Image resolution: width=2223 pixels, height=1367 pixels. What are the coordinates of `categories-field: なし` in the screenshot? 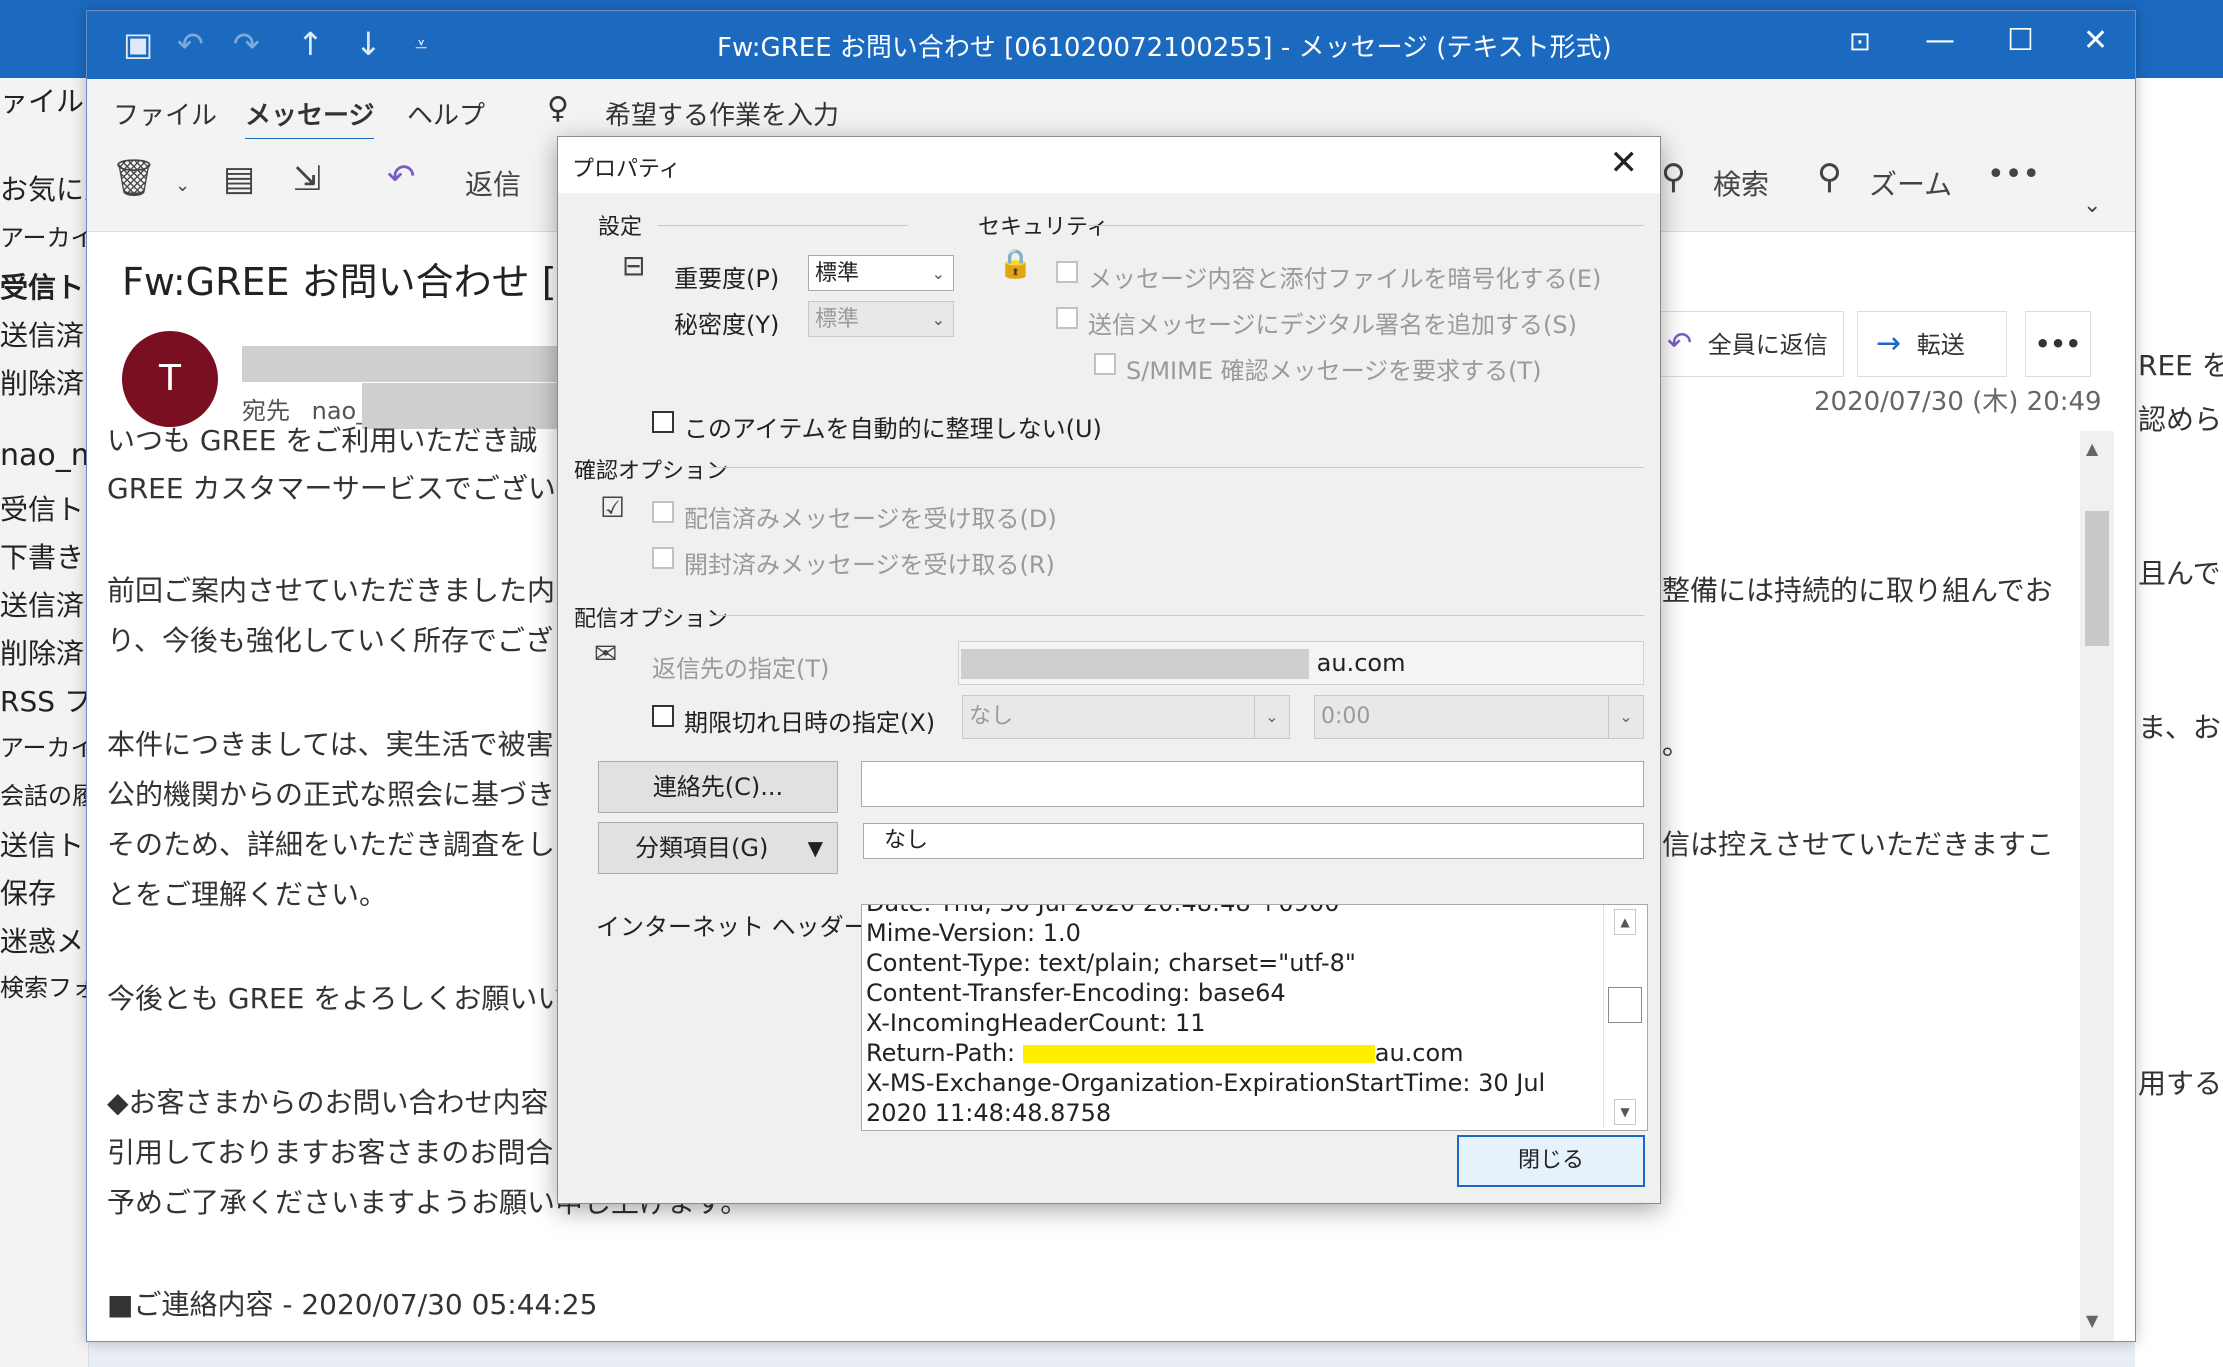 It's located at (1253, 841).